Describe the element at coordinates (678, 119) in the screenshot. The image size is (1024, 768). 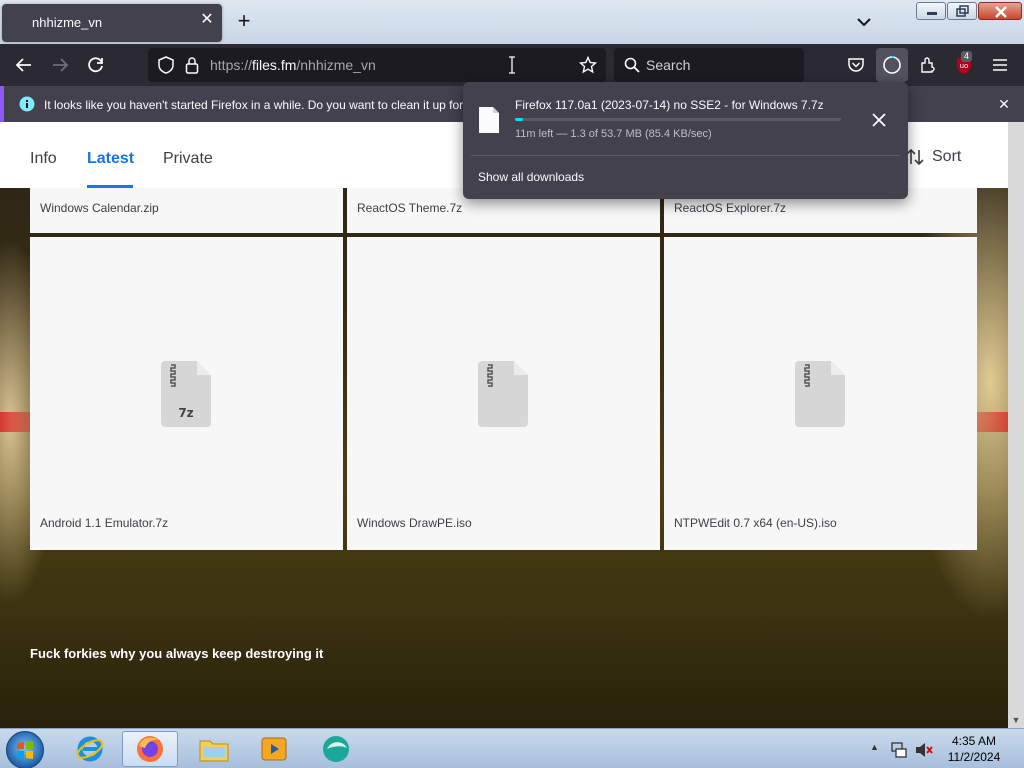
I see `download-progress-bar` at that location.